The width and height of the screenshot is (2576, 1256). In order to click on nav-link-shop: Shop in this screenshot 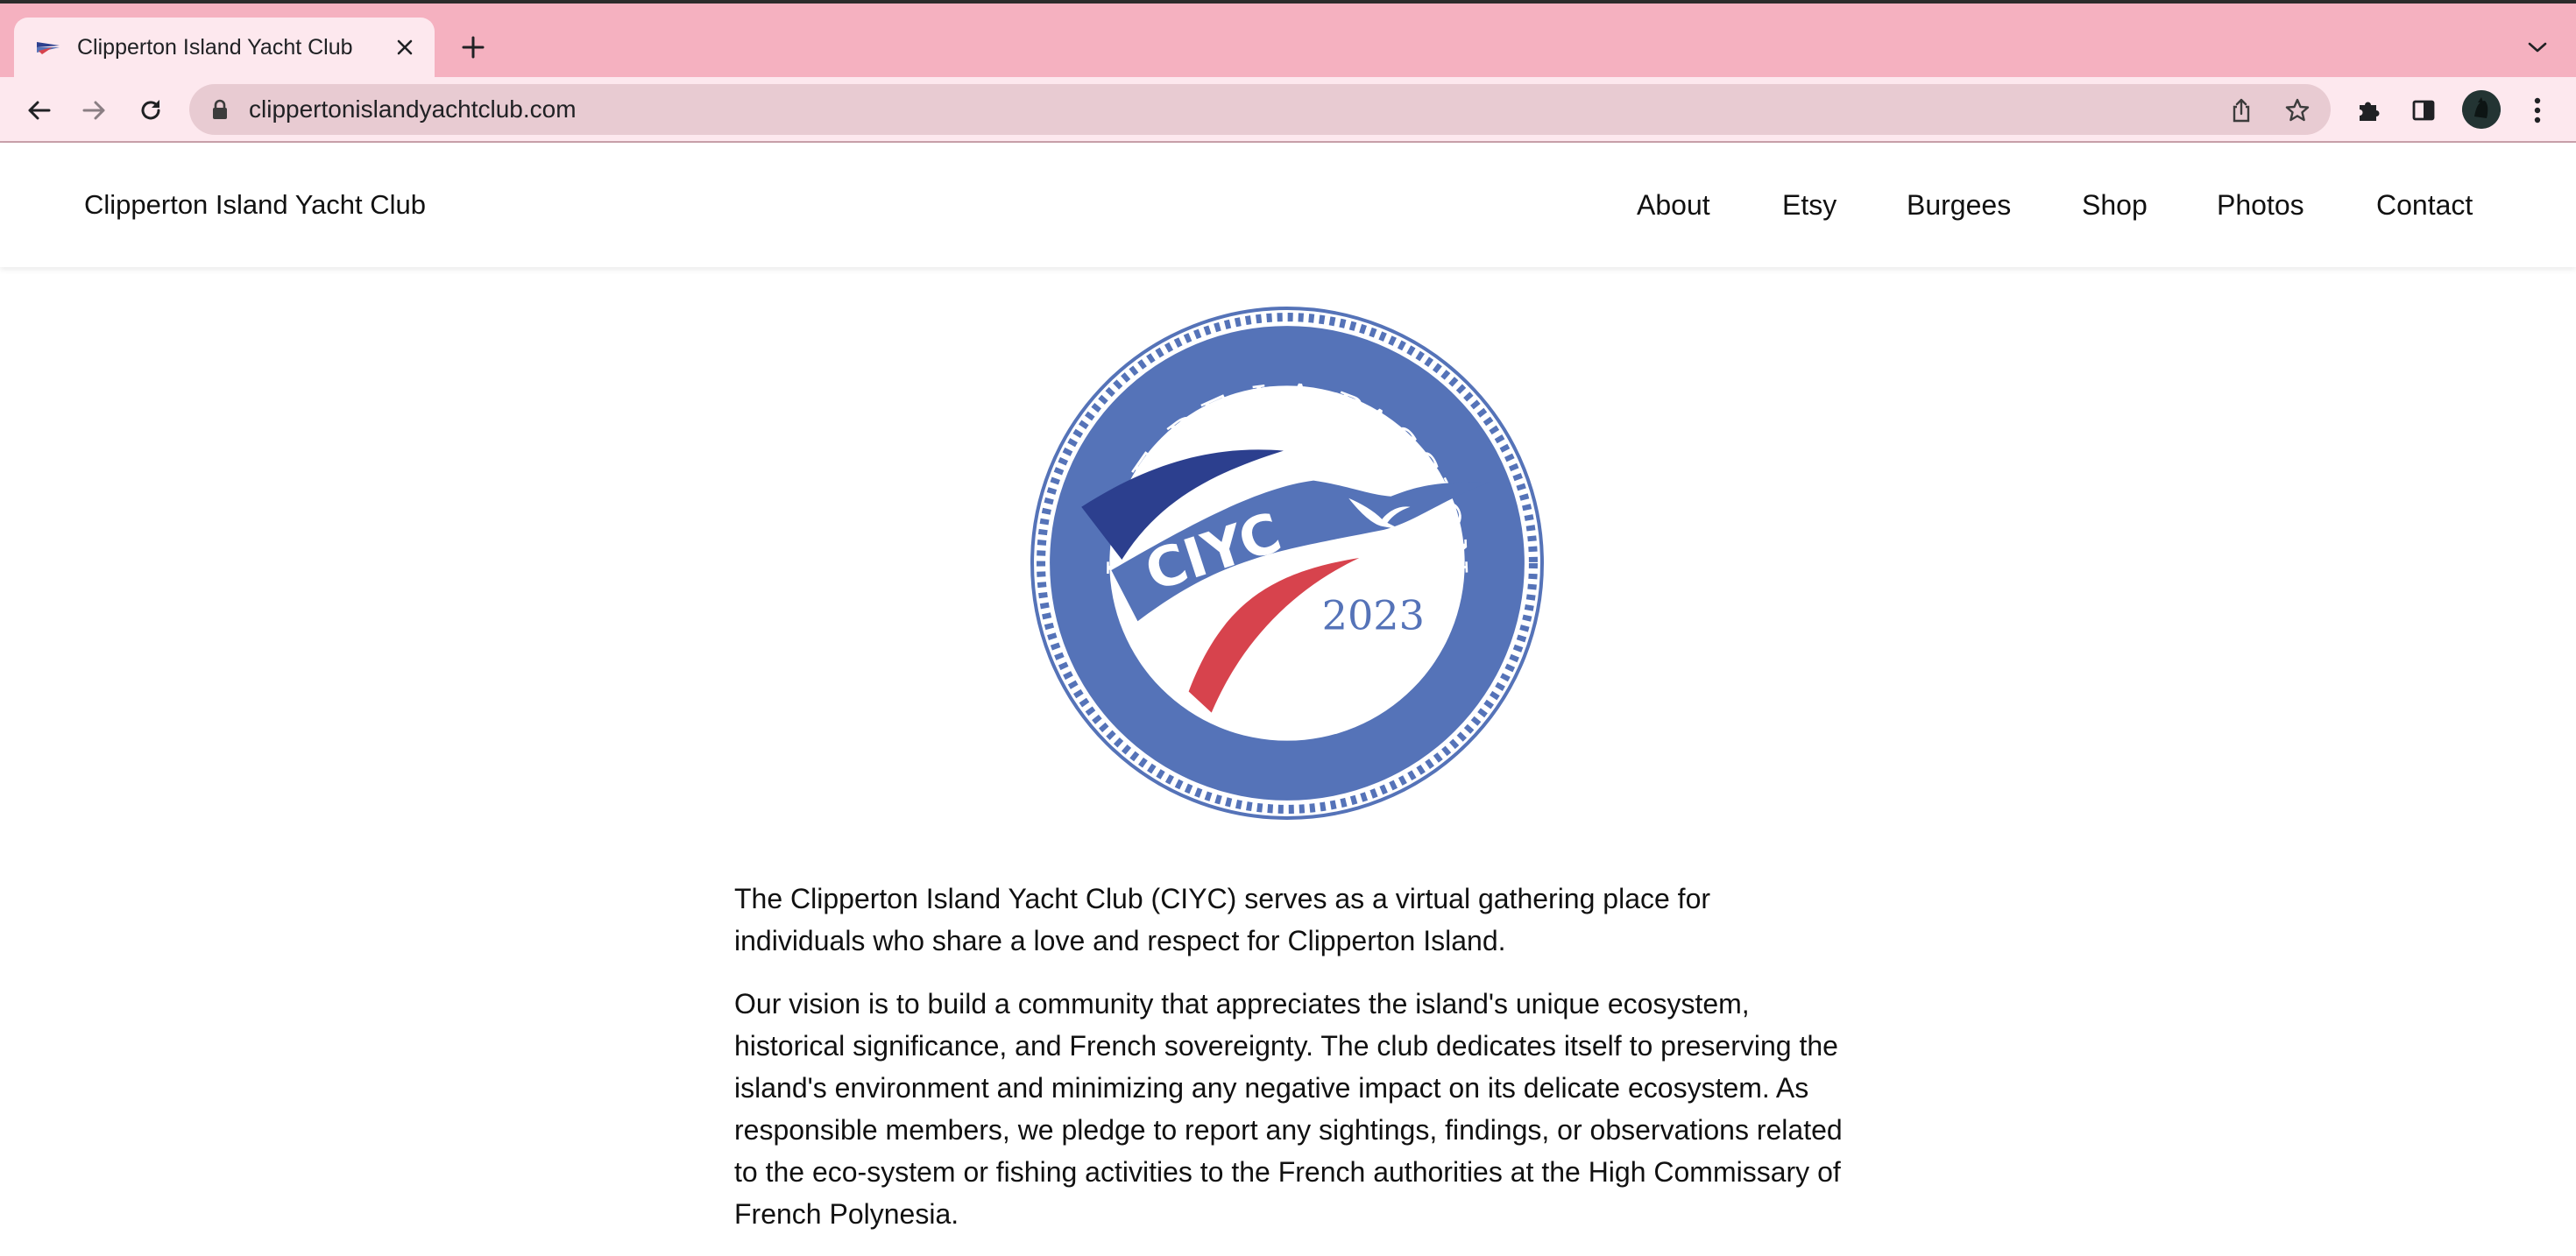, I will do `click(2115, 205)`.